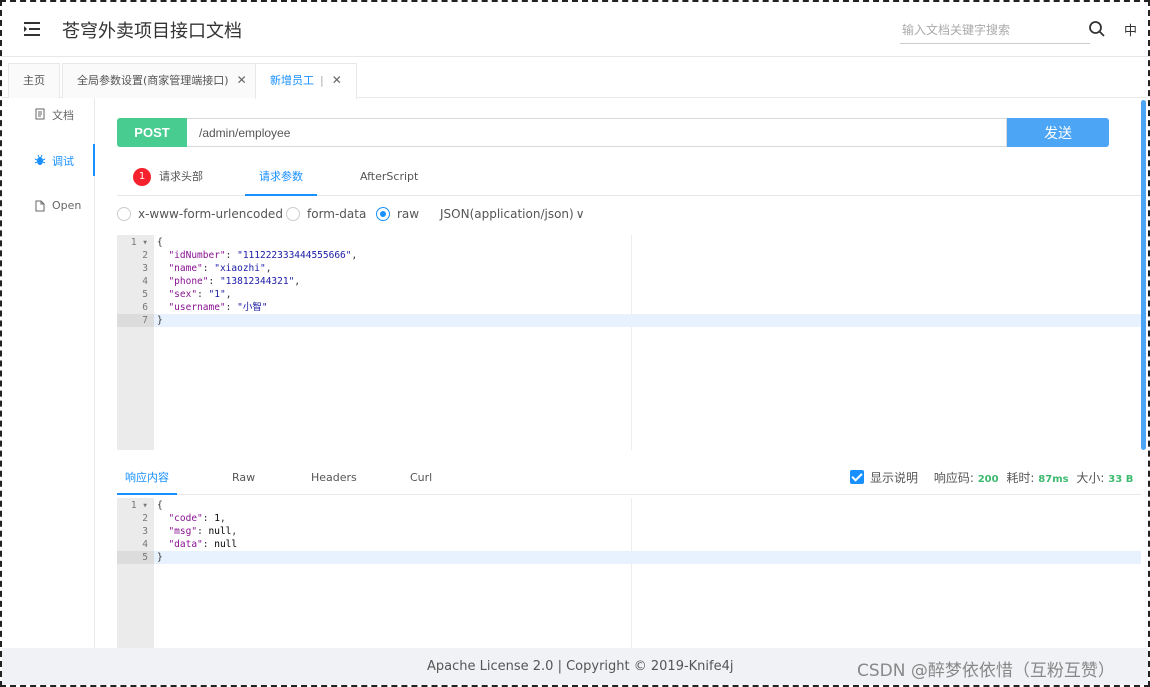 The width and height of the screenshot is (1150, 687). Describe the element at coordinates (145, 307) in the screenshot. I see `line-number: 6` at that location.